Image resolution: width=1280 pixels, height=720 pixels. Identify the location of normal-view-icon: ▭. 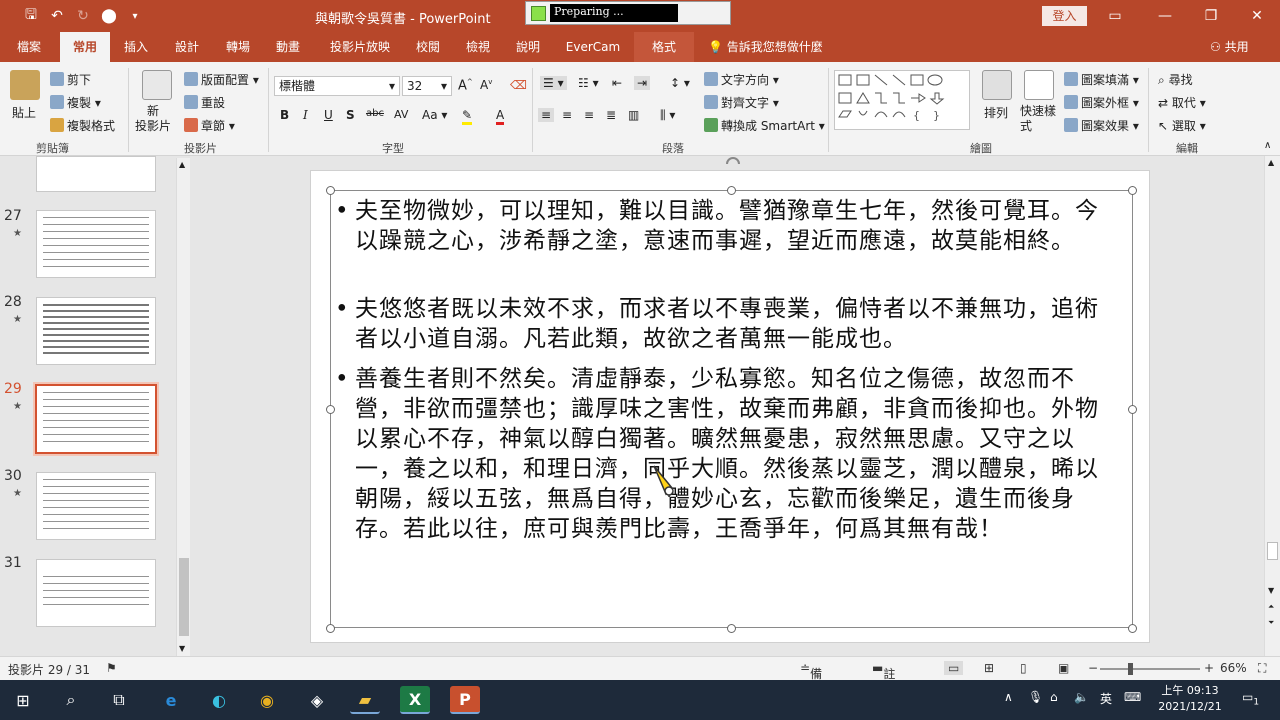
(954, 668).